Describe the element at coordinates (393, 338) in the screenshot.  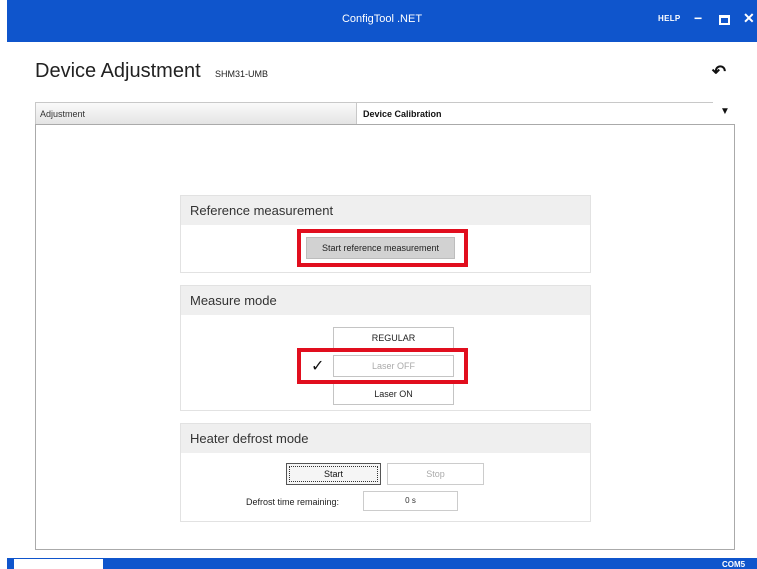
I see `mode-regular-button: REGULAR` at that location.